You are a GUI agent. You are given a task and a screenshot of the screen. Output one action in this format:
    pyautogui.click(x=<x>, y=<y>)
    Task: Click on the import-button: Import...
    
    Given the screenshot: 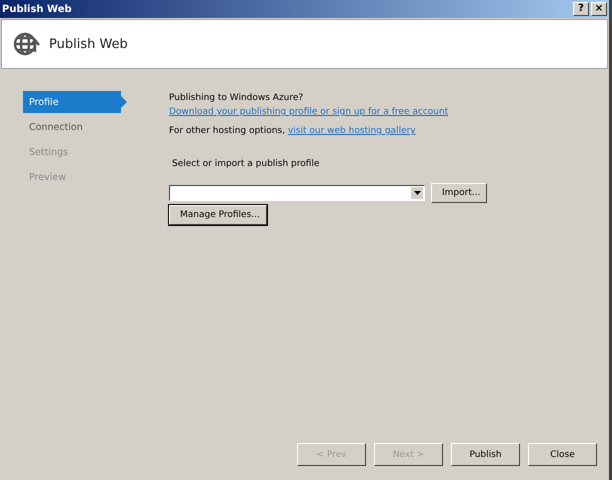 What is the action you would take?
    pyautogui.click(x=459, y=193)
    